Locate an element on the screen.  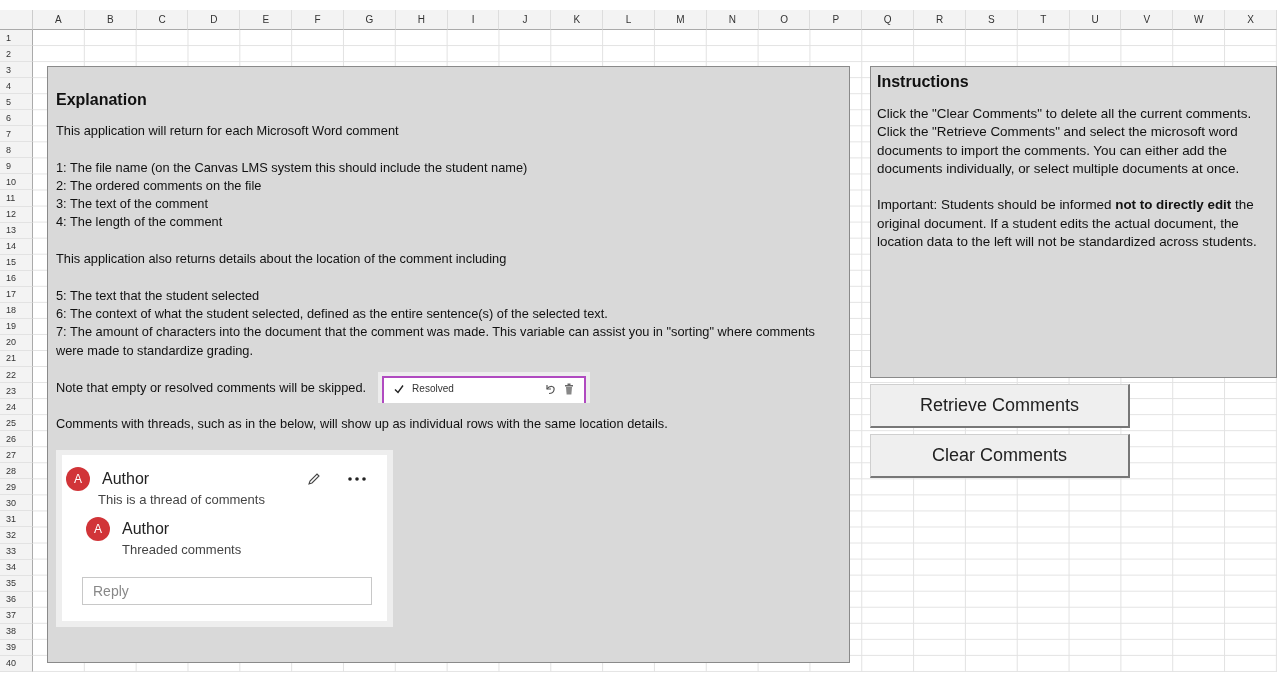
column-header: K is located at coordinates (577, 20).